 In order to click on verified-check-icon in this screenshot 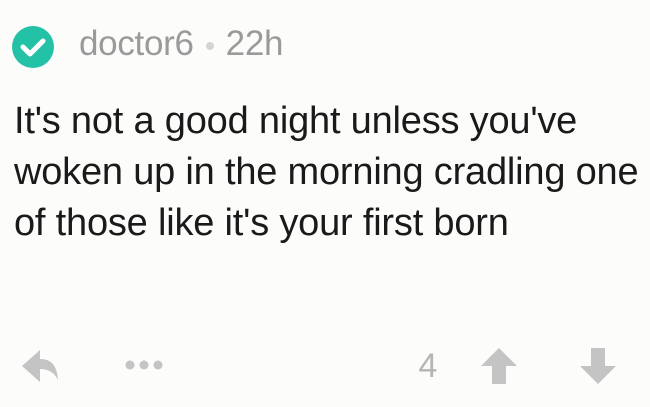, I will do `click(33, 47)`.